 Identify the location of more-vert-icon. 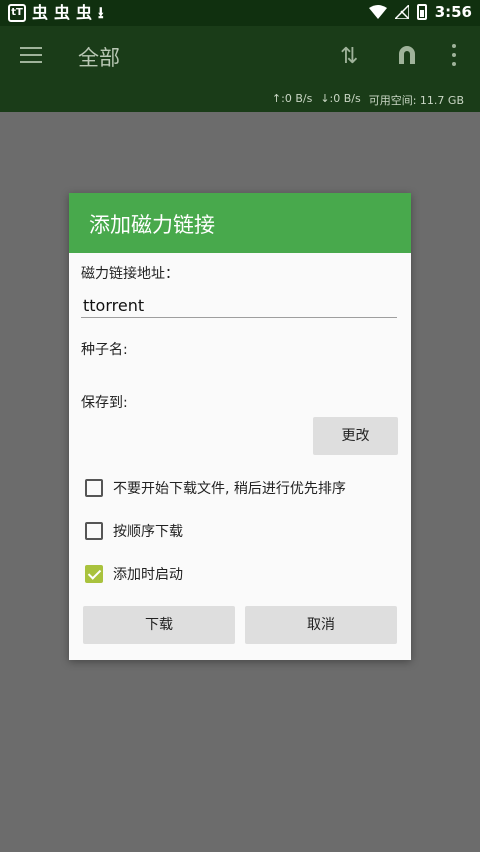
(455, 55).